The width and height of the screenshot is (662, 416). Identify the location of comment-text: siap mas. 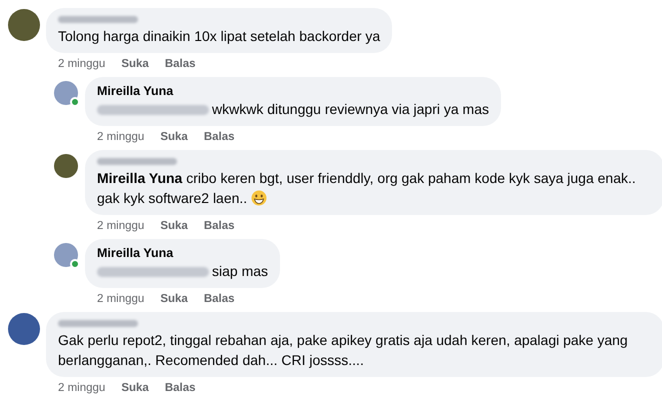
(182, 271).